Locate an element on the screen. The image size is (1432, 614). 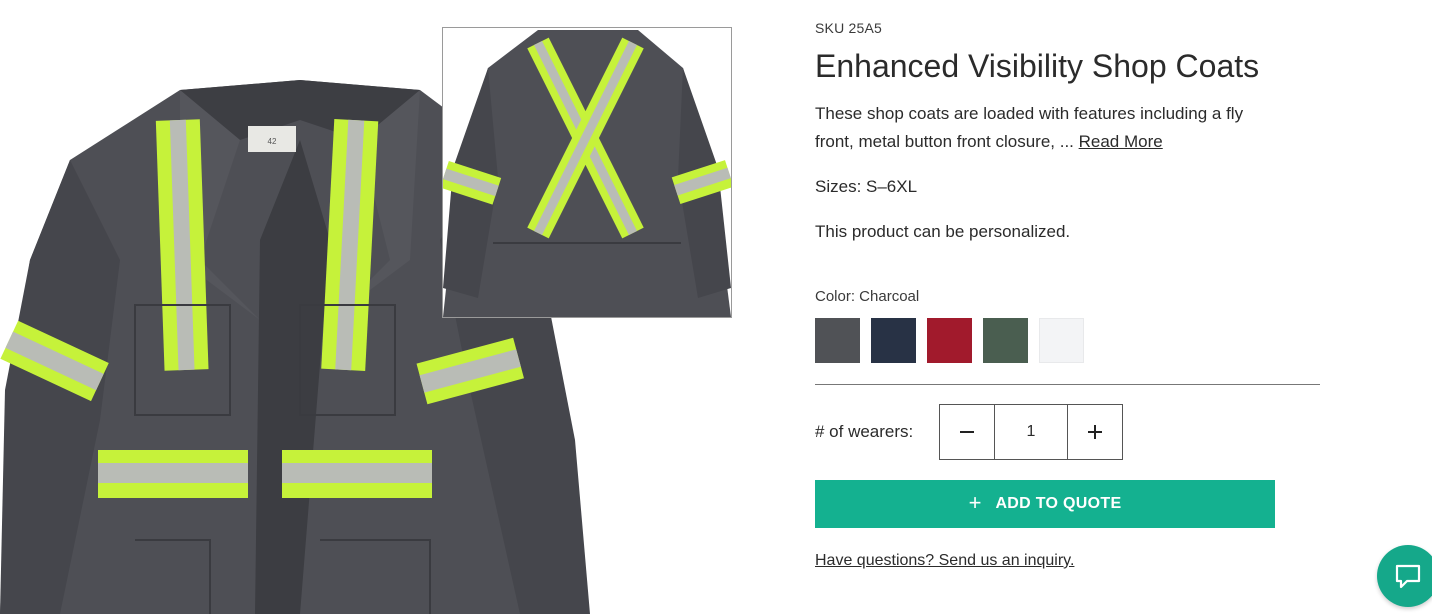
product-back-thumbnail is located at coordinates (587, 172).